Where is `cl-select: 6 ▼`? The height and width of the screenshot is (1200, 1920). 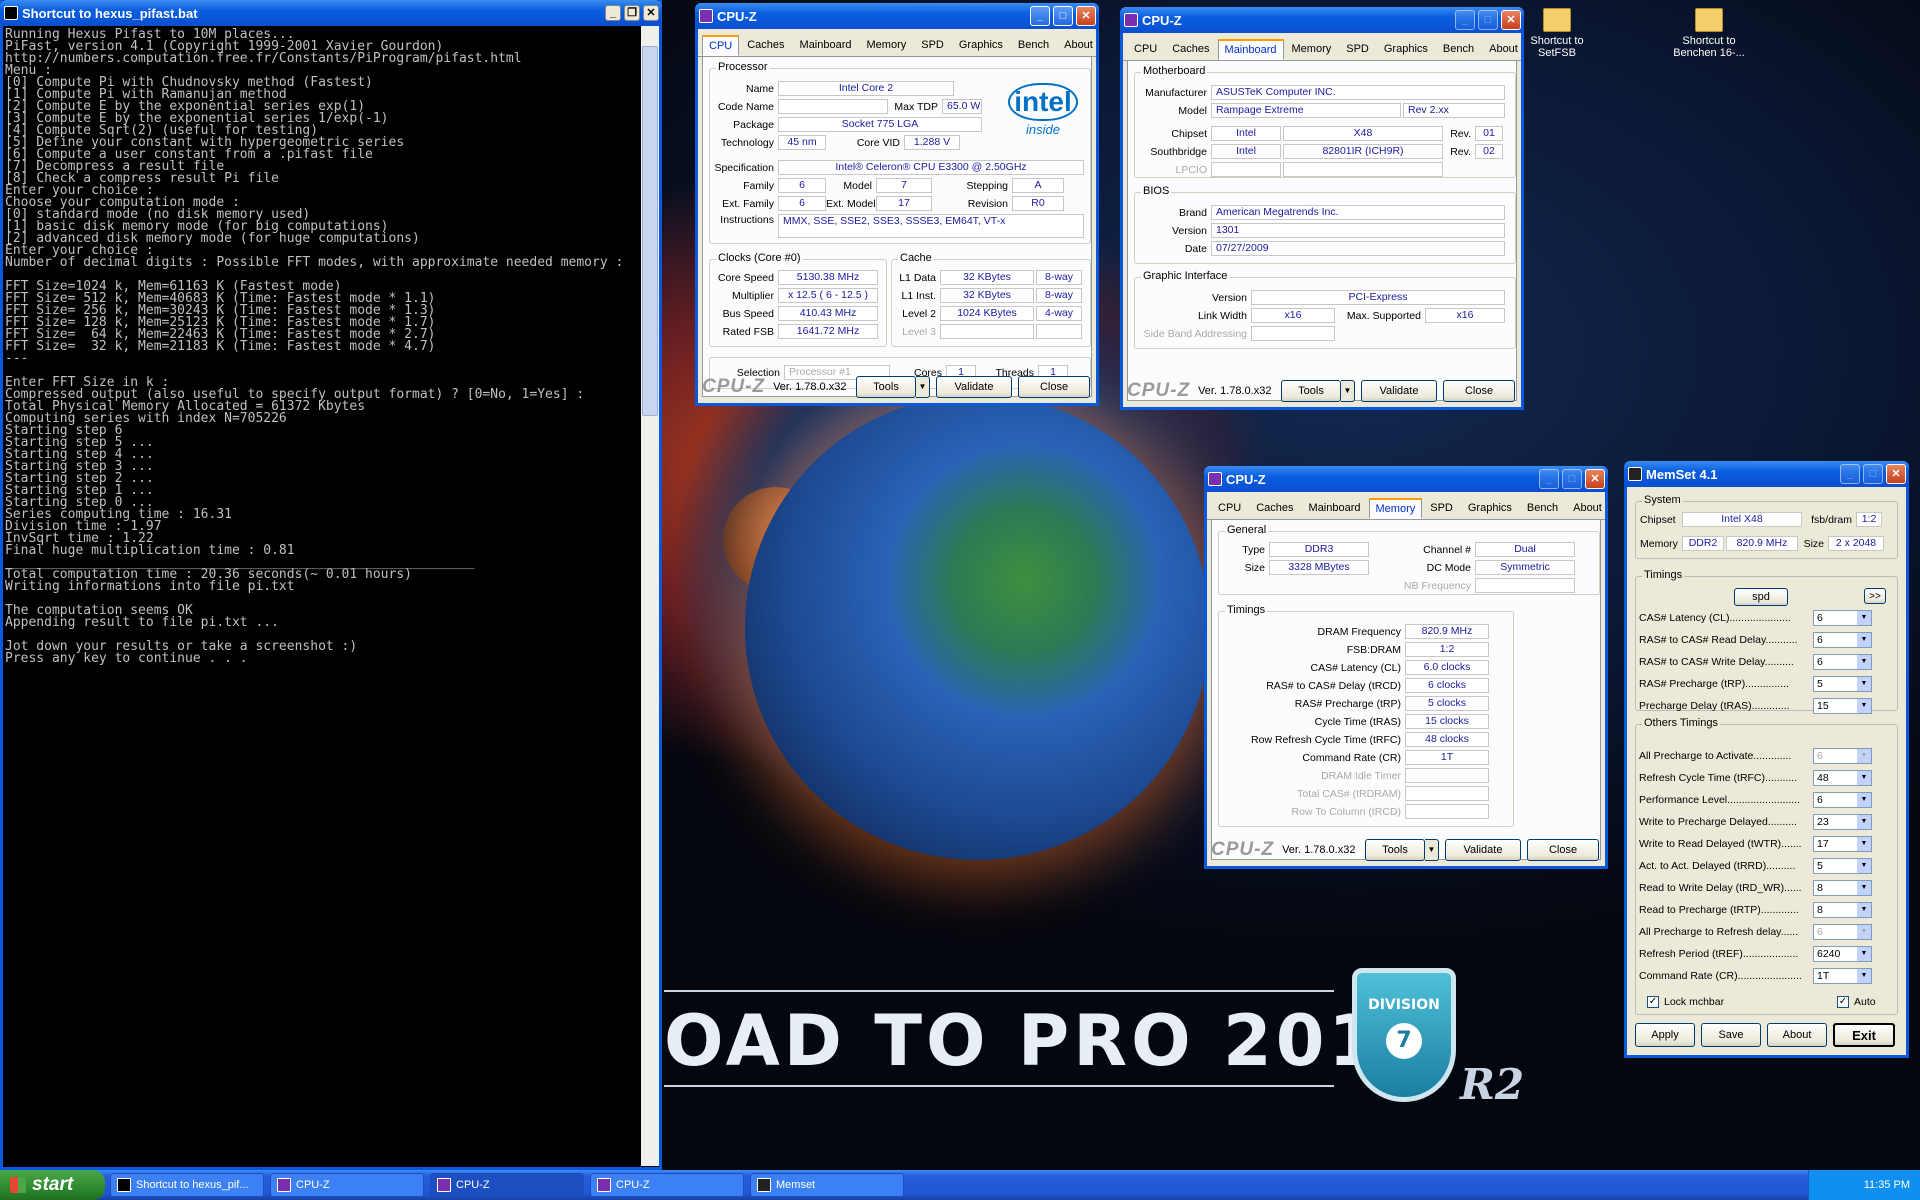 cl-select: 6 ▼ is located at coordinates (1842, 617).